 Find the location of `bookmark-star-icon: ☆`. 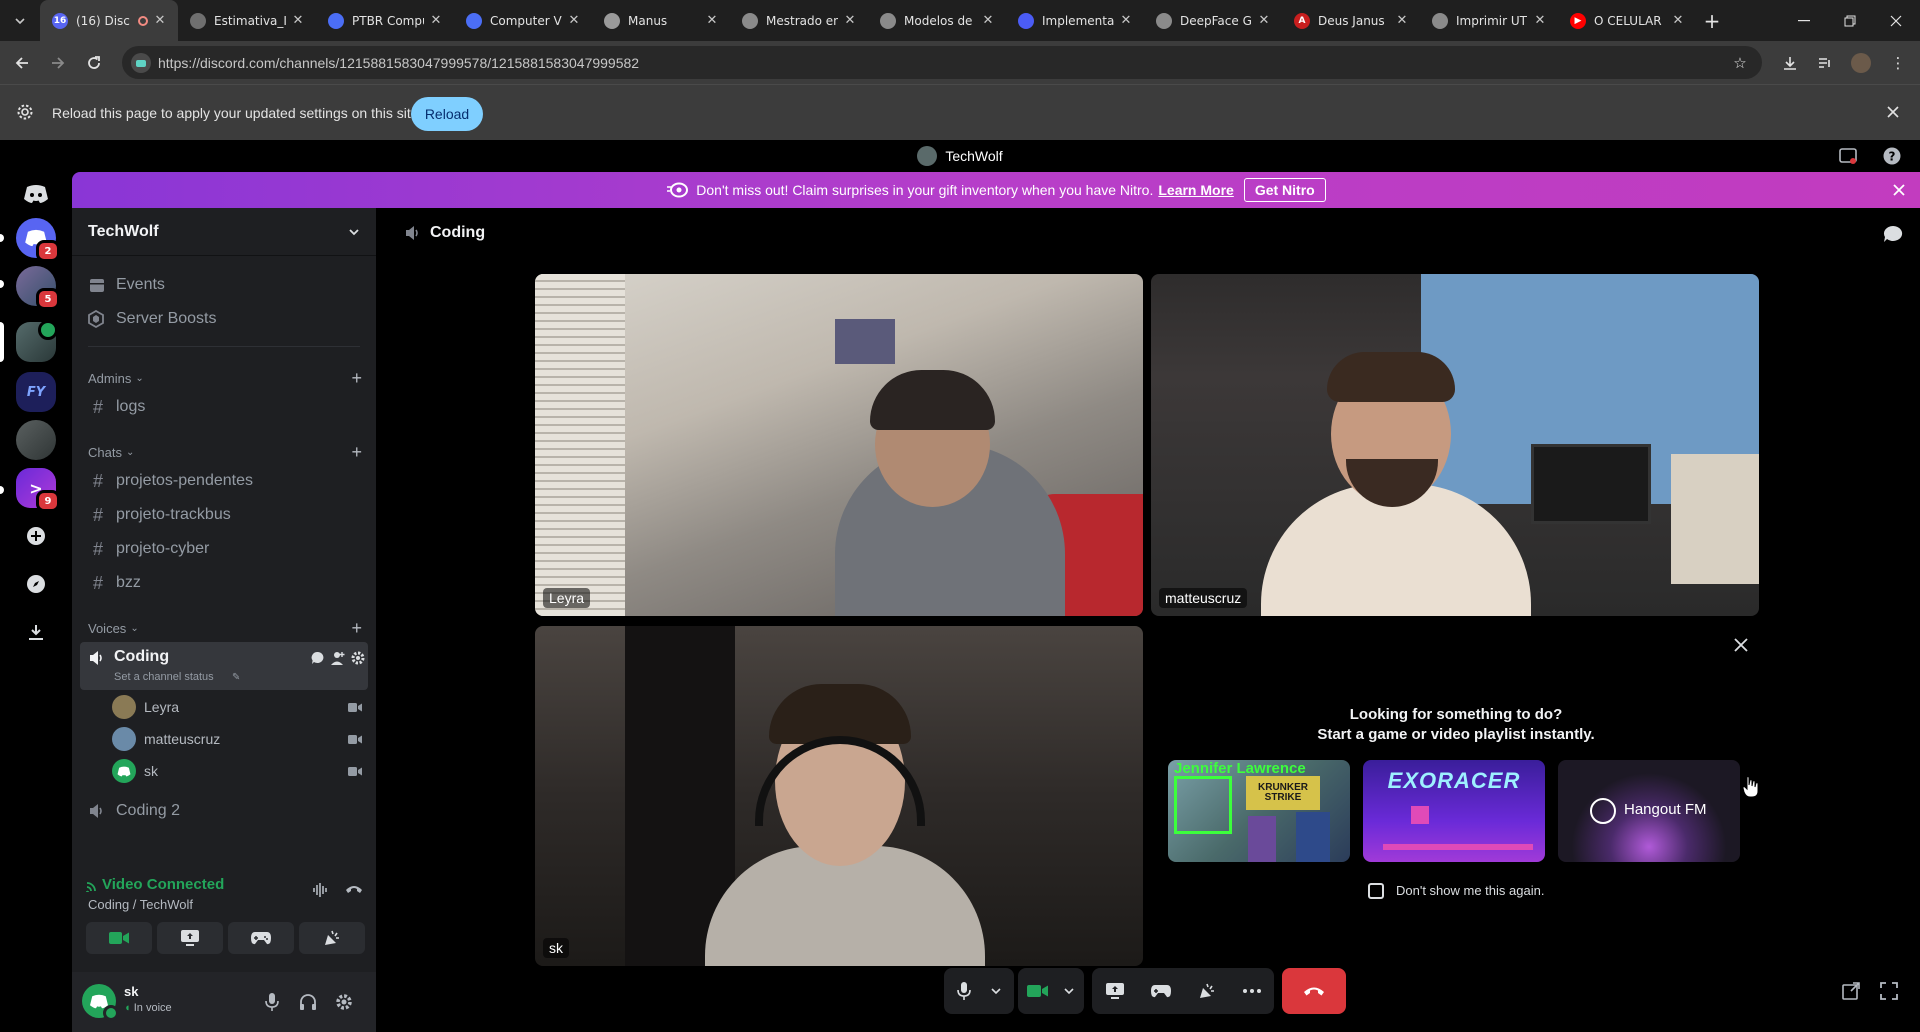

bookmark-star-icon: ☆ is located at coordinates (1740, 63).